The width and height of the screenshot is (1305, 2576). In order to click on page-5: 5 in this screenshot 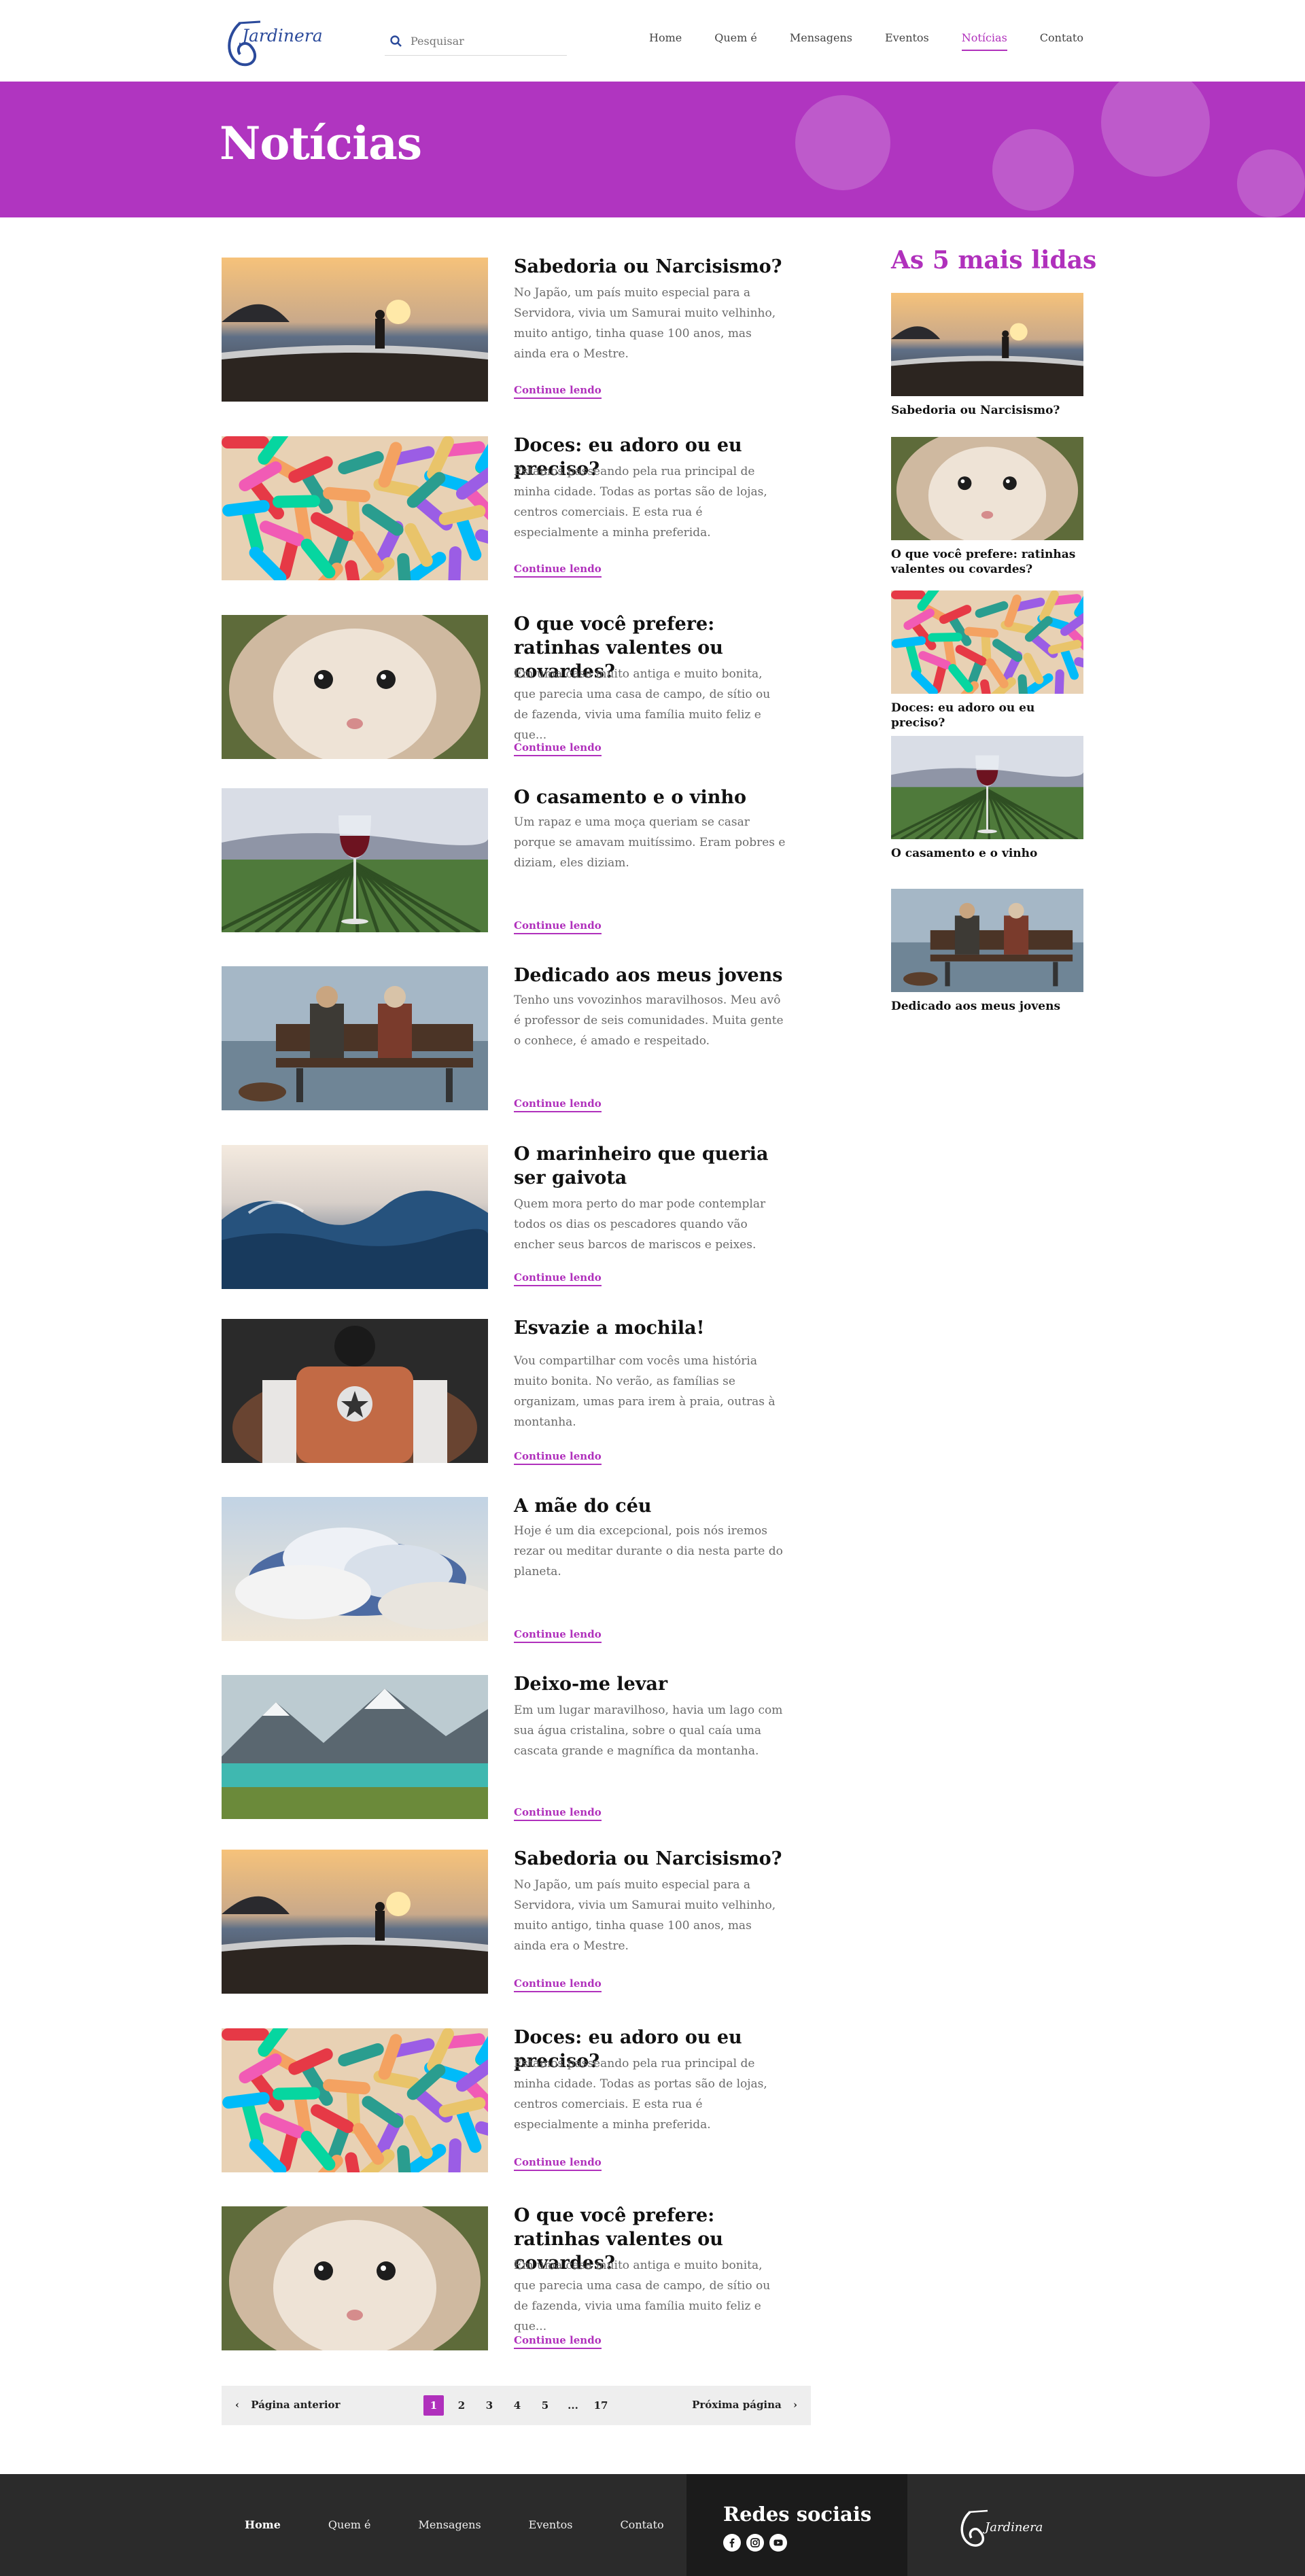, I will do `click(545, 2405)`.